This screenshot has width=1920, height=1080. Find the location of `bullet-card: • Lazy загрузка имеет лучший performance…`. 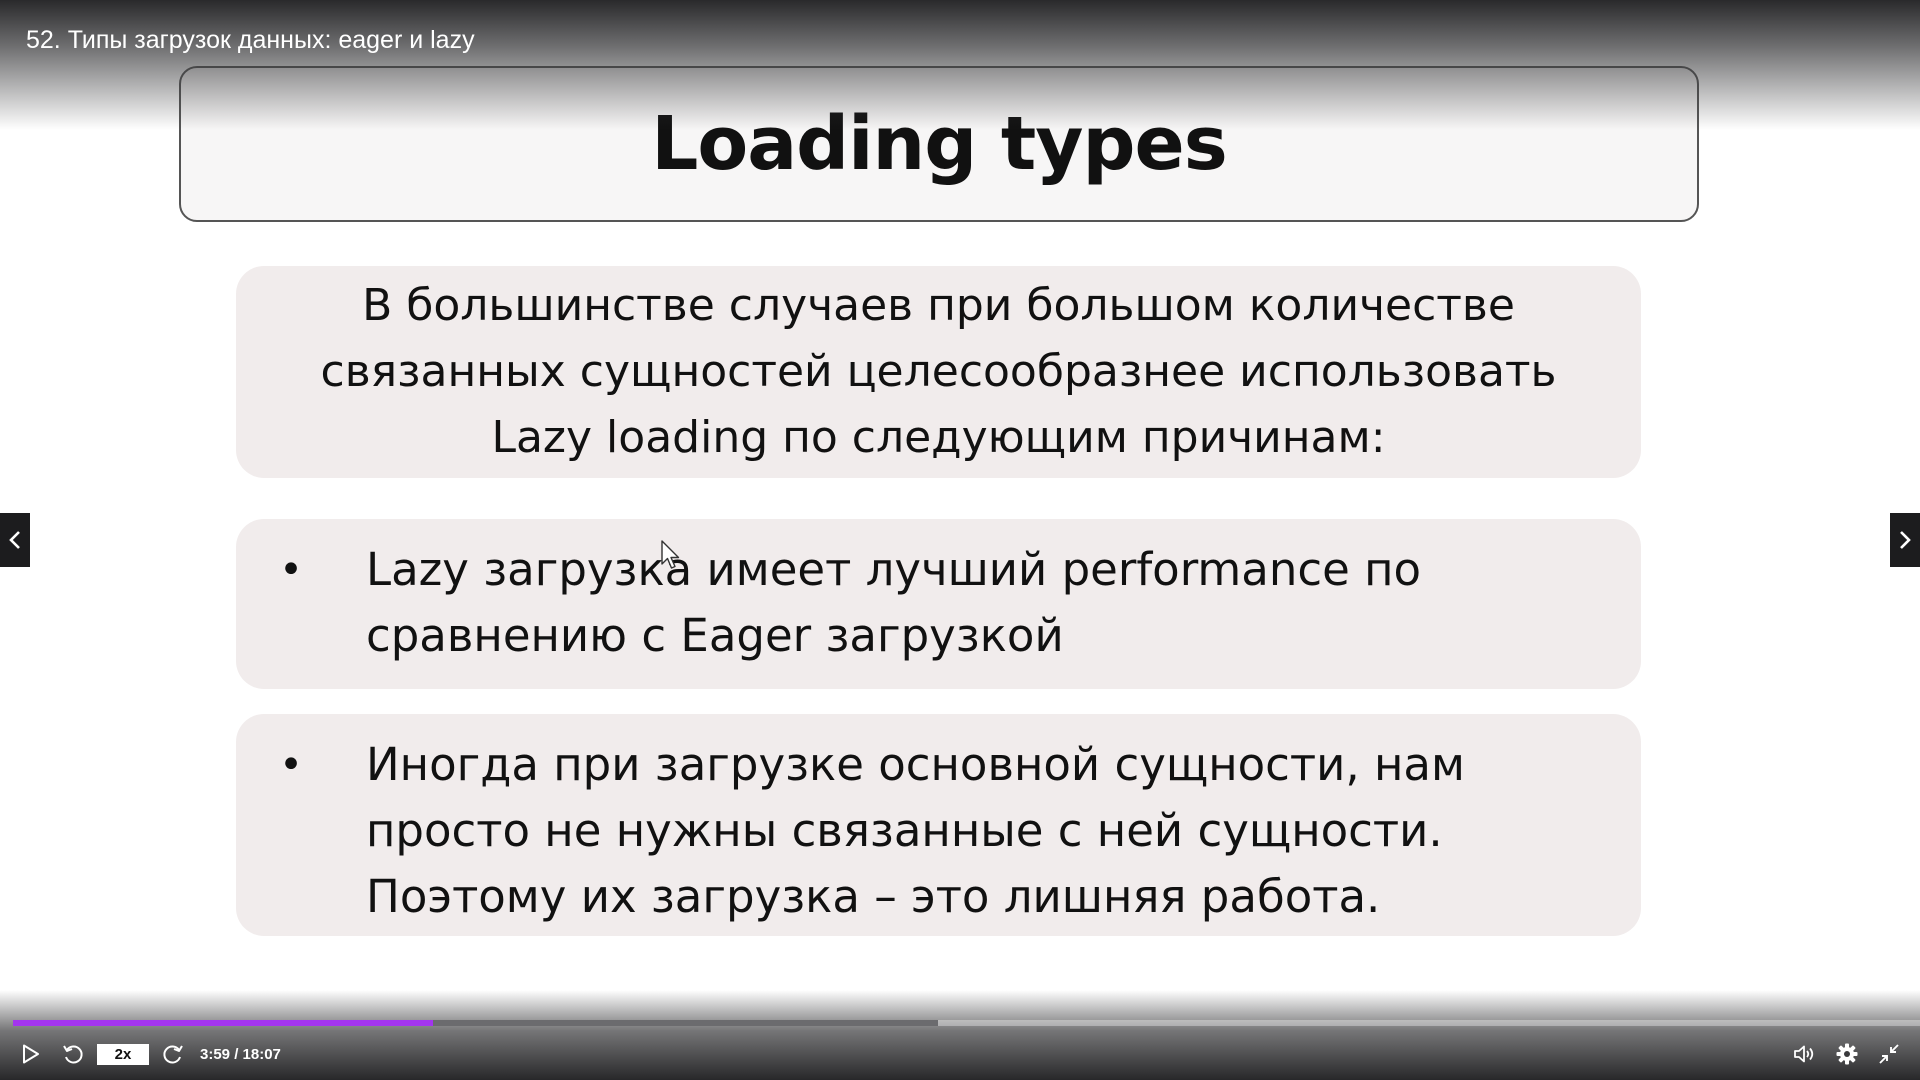

bullet-card: • Lazy загрузка имеет лучший performance… is located at coordinates (938, 604).